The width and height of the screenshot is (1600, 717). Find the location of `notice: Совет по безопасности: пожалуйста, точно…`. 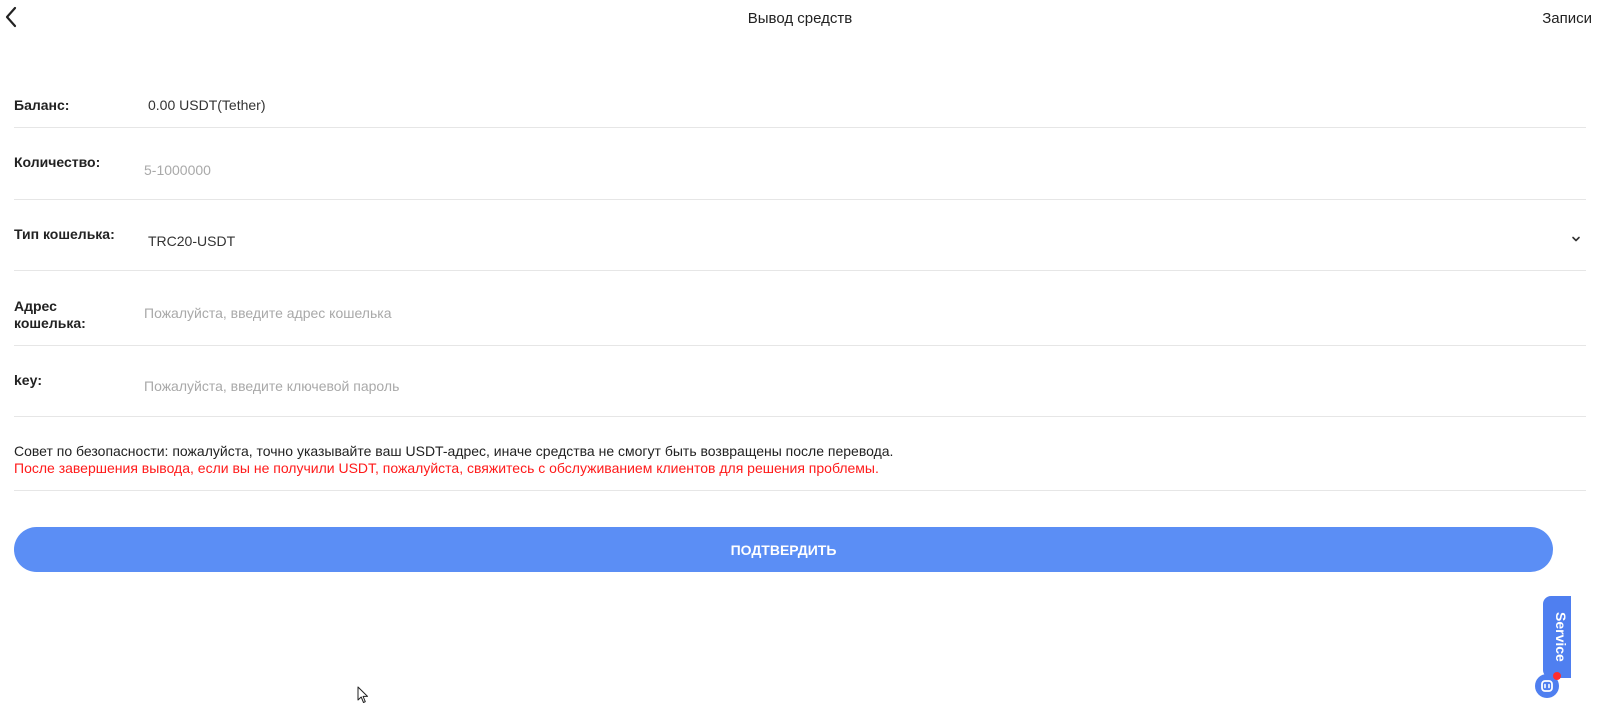

notice: Совет по безопасности: пожалуйста, точно… is located at coordinates (800, 454).